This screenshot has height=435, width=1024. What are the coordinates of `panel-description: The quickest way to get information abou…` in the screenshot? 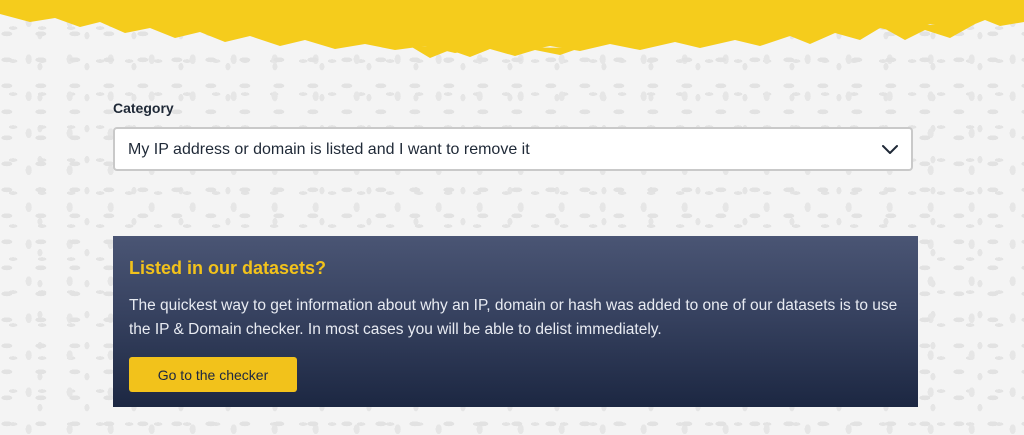 It's located at (513, 317).